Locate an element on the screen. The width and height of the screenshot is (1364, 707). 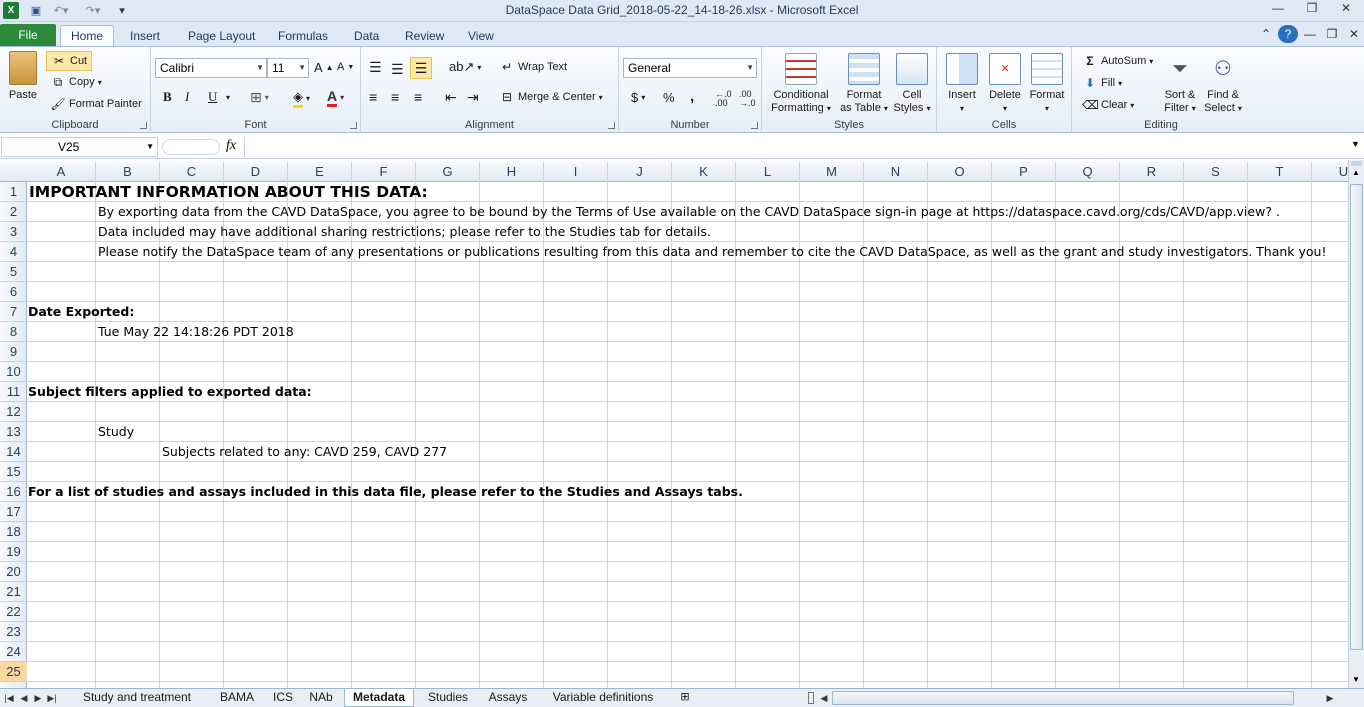
column-header-a: A is located at coordinates (61, 172).